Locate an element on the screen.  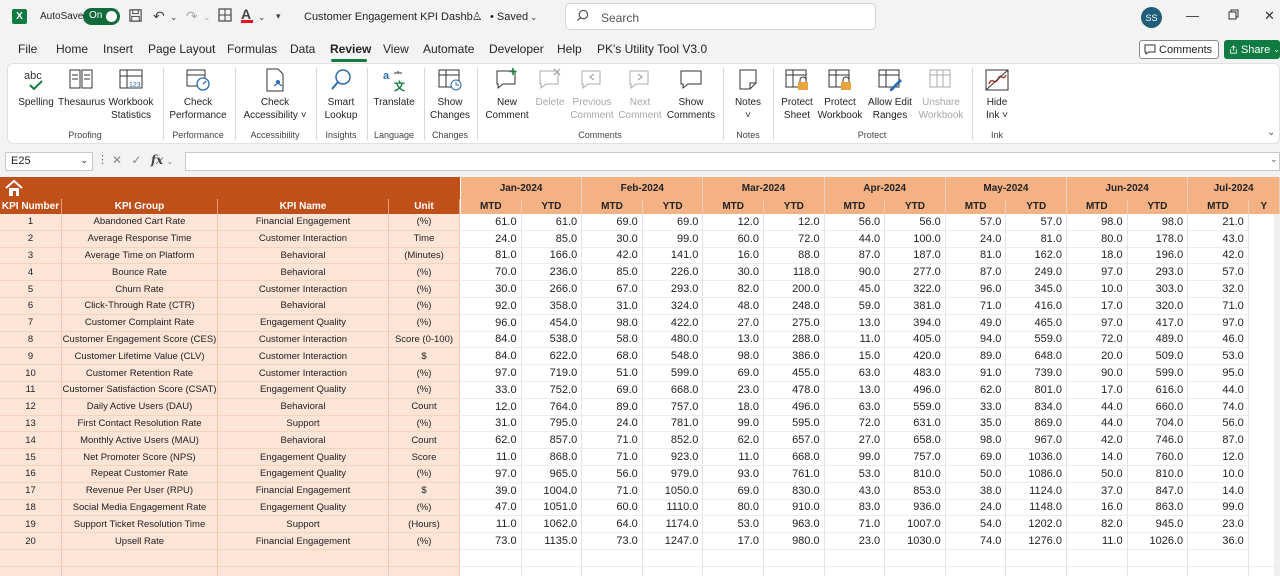
value-cell: 1124.0 is located at coordinates (1036, 491).